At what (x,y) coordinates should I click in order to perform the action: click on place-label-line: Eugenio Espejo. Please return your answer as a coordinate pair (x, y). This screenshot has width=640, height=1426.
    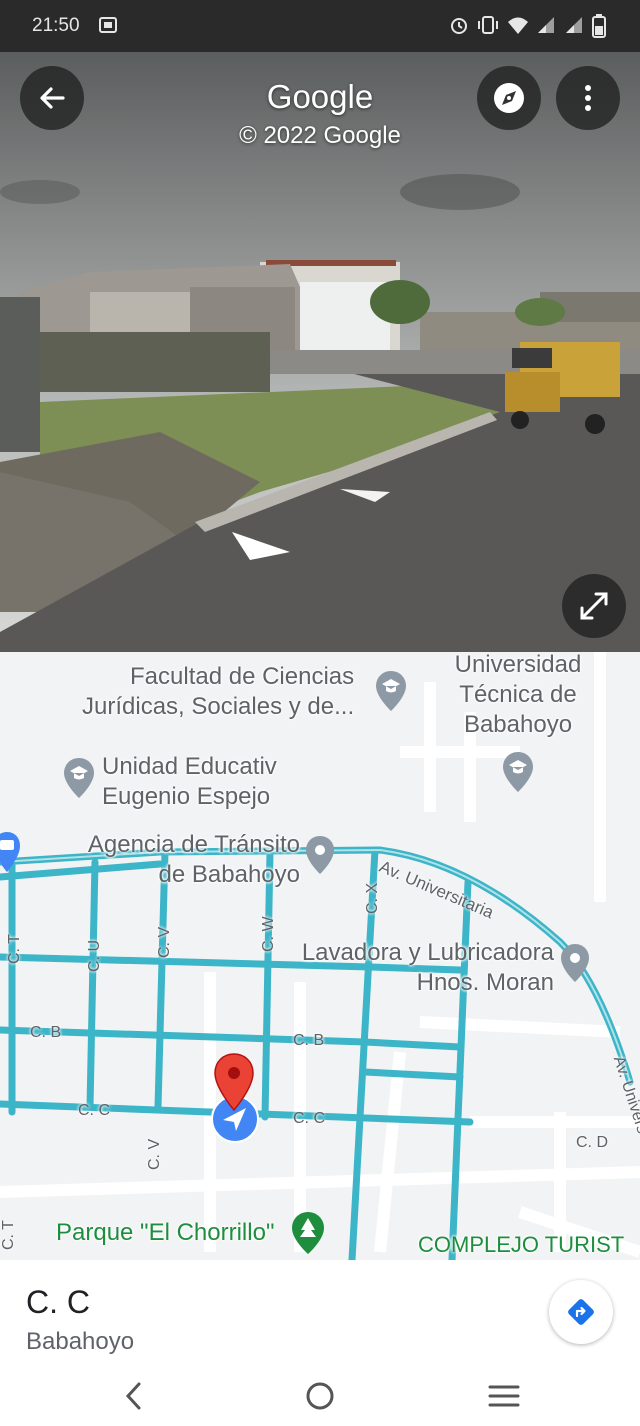
    Looking at the image, I should click on (186, 796).